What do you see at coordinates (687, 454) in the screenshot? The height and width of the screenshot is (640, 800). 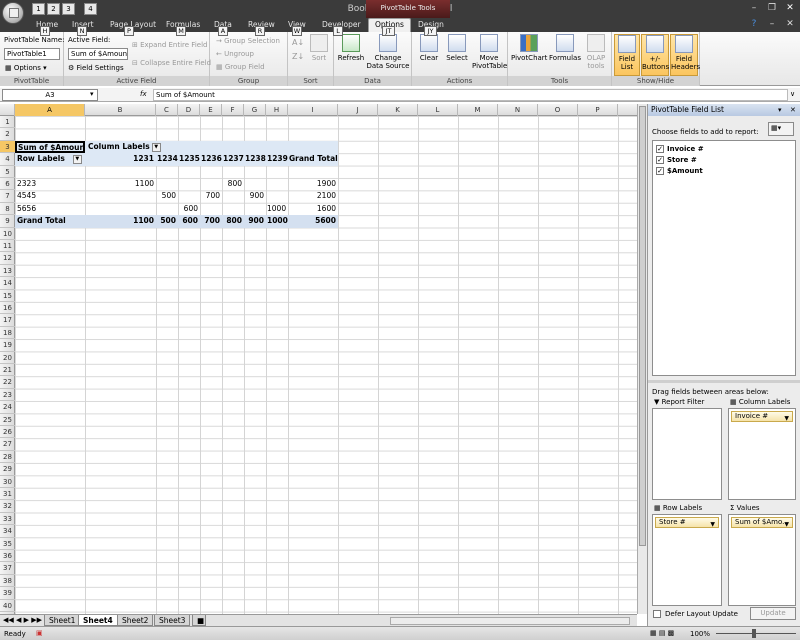 I see `report-filter-area` at bounding box center [687, 454].